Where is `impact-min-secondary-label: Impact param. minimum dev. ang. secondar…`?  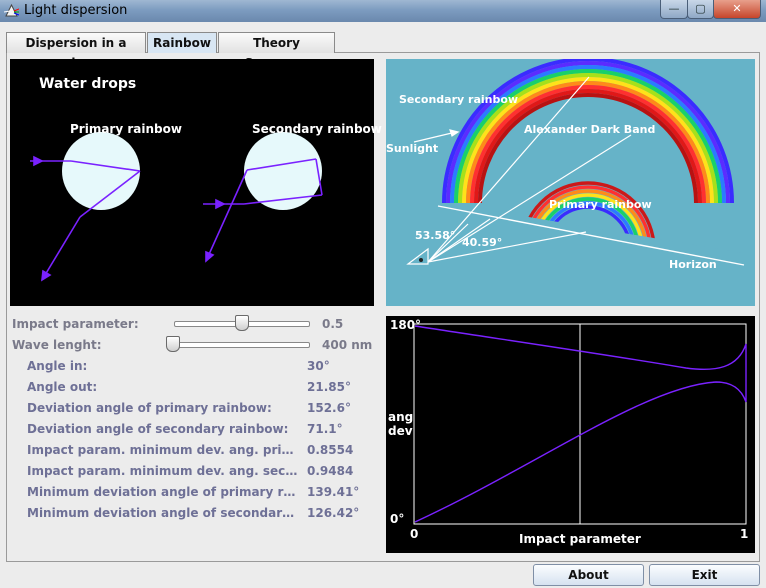 impact-min-secondary-label: Impact param. minimum dev. ang. secondar… is located at coordinates (163, 471).